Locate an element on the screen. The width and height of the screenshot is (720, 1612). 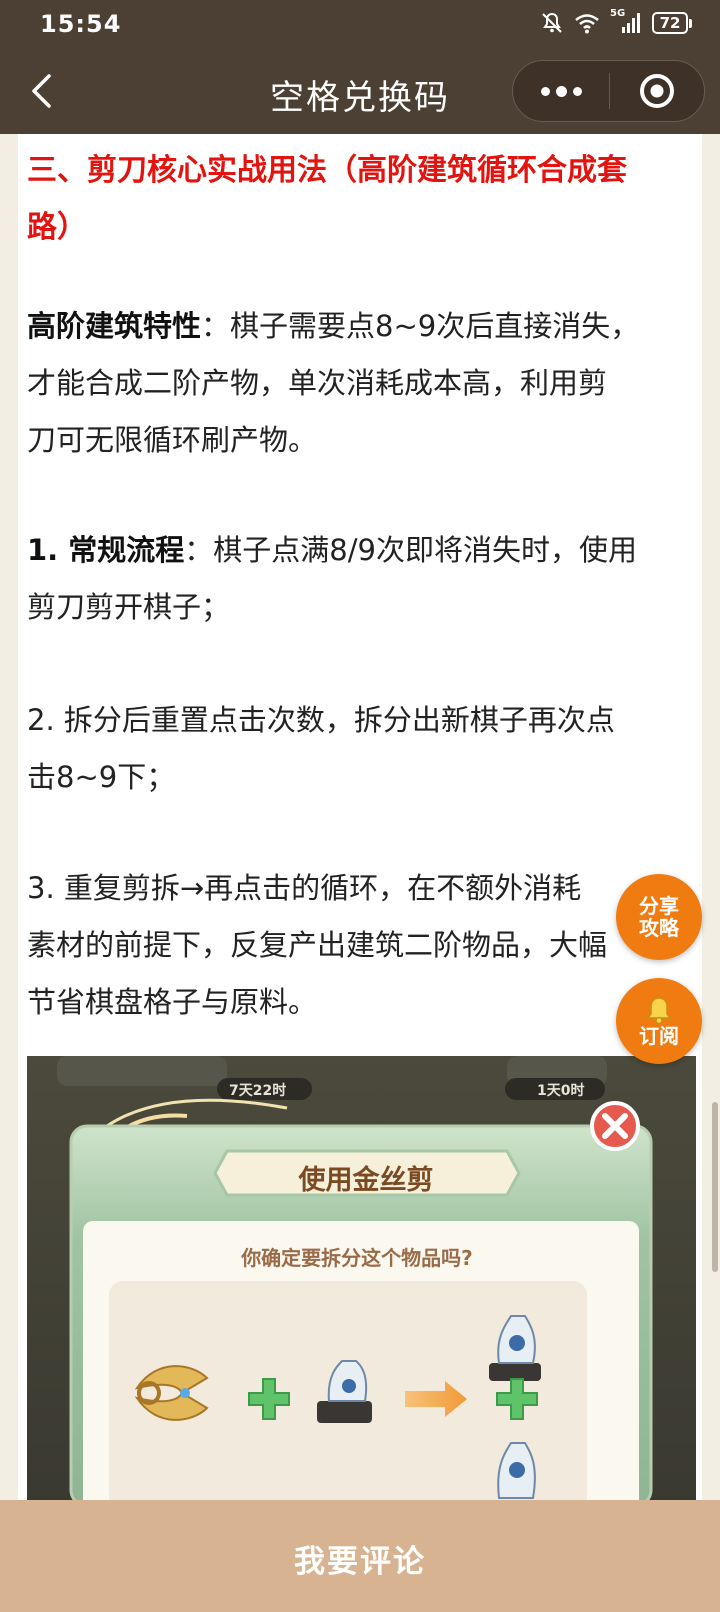
subscribe-button: 订阅 is located at coordinates (659, 1021).